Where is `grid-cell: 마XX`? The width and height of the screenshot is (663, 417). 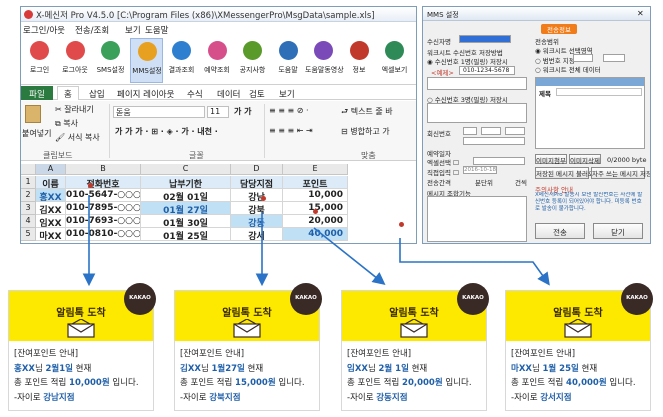
grid-cell: 마XX is located at coordinates (51, 234).